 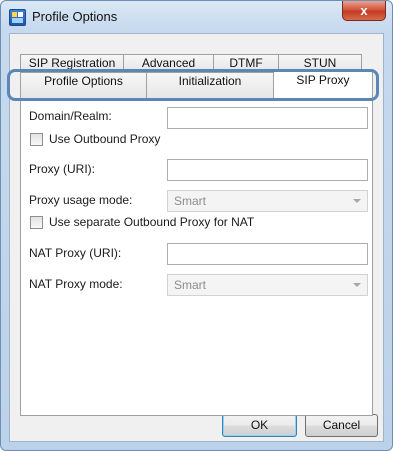 I want to click on use-outbound-proxy-label: Use Outbound Proxy, so click(x=104, y=139).